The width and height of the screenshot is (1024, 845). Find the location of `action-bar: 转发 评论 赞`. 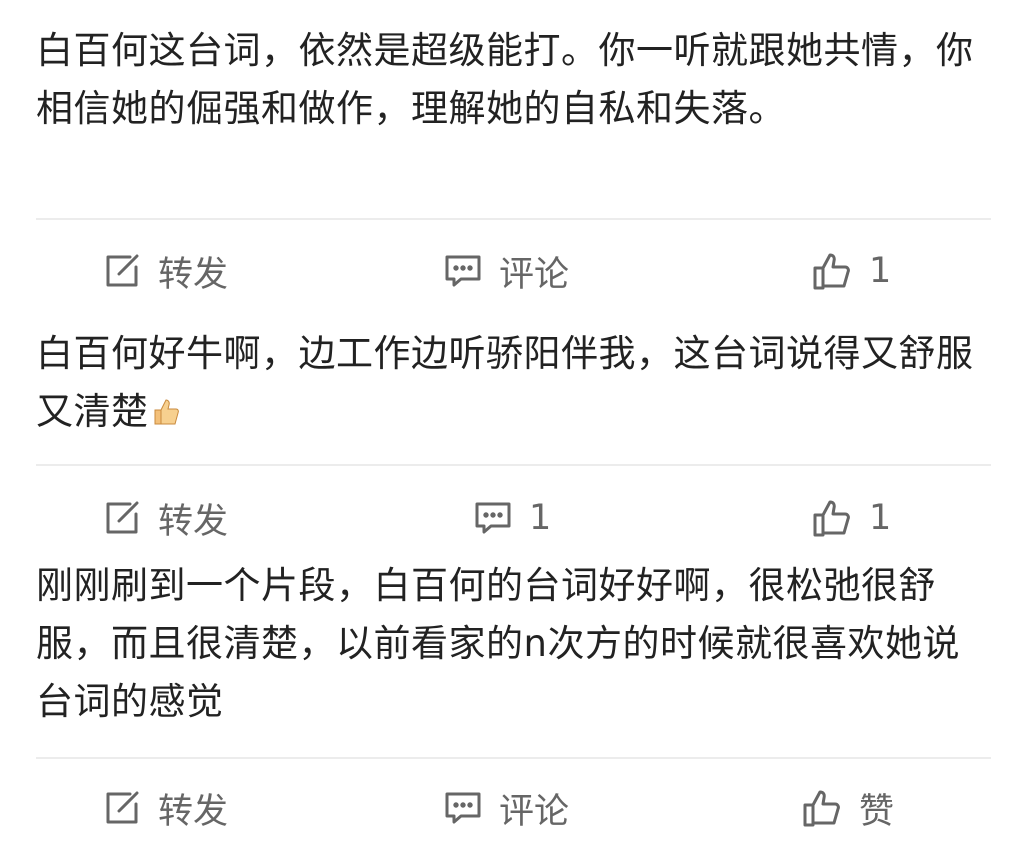

action-bar: 转发 评论 赞 is located at coordinates (512, 808).